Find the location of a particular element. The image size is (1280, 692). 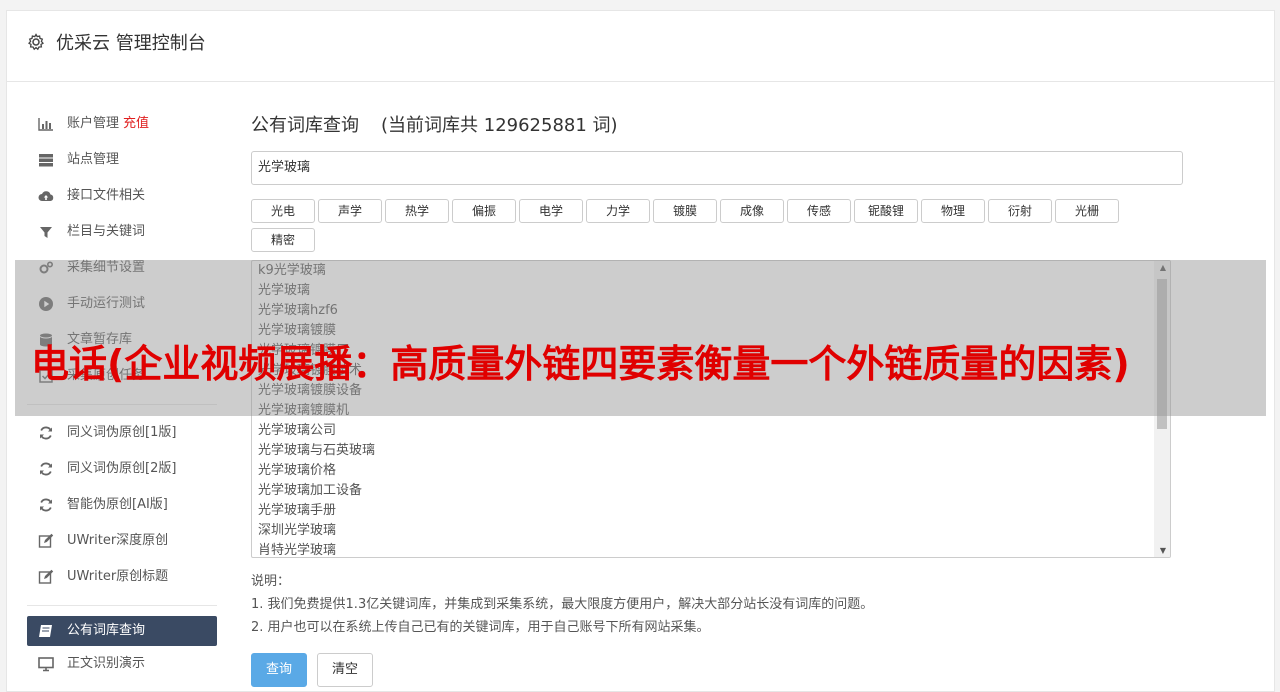

sidebar-item-label: 同义词伪原创[1版] is located at coordinates (122, 432).